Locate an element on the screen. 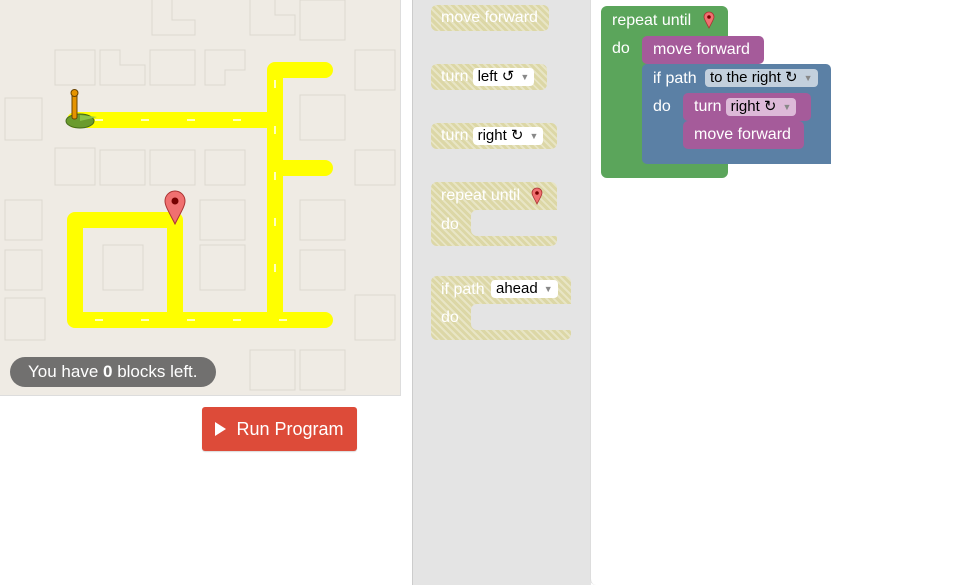 Image resolution: width=959 pixels, height=585 pixels. dropdown-value: ahead is located at coordinates (517, 288).